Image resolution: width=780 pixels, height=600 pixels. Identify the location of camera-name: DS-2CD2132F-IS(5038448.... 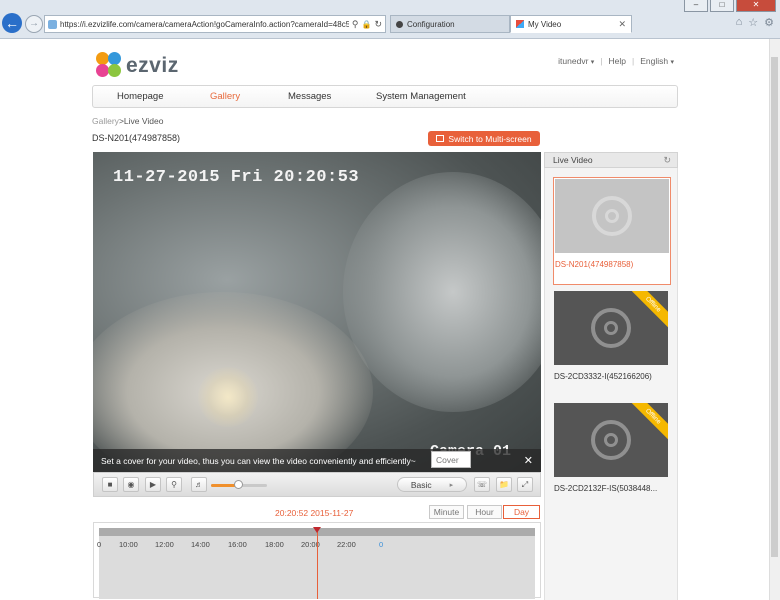
(606, 488).